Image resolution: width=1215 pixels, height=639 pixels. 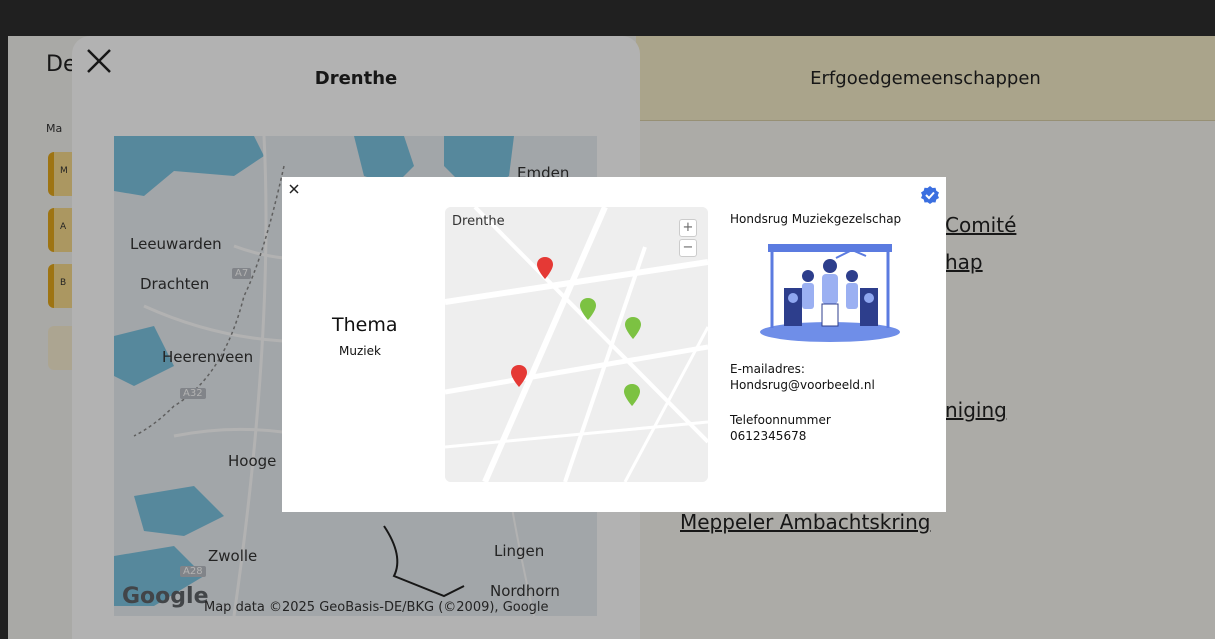 I want to click on map-region-label: Drenthe, so click(x=478, y=221).